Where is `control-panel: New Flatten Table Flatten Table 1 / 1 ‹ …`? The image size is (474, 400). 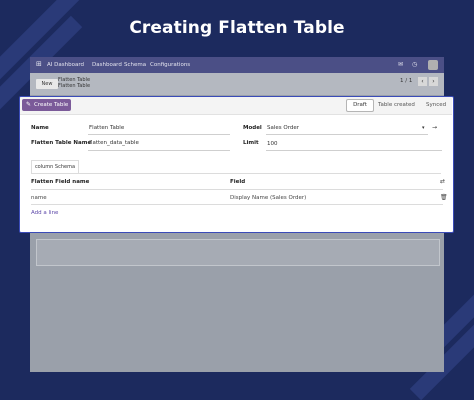 control-panel: New Flatten Table Flatten Table 1 / 1 ‹ … is located at coordinates (237, 84).